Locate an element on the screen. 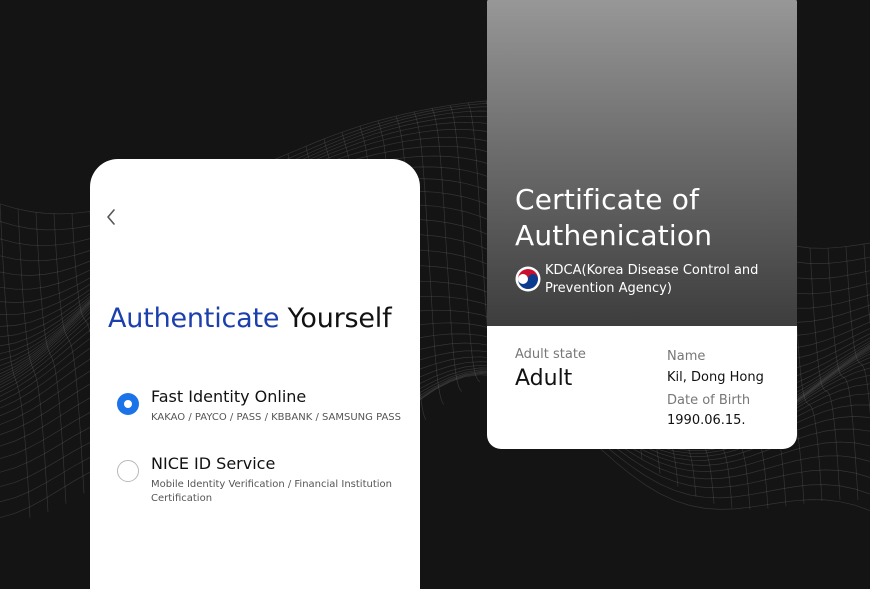  korea-emblem-icon is located at coordinates (528, 279).